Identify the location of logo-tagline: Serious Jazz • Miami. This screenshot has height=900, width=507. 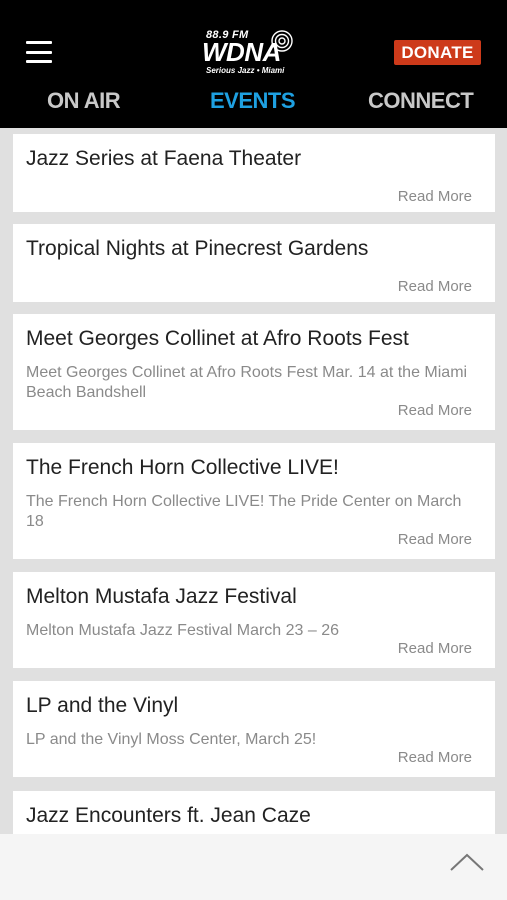
(245, 70).